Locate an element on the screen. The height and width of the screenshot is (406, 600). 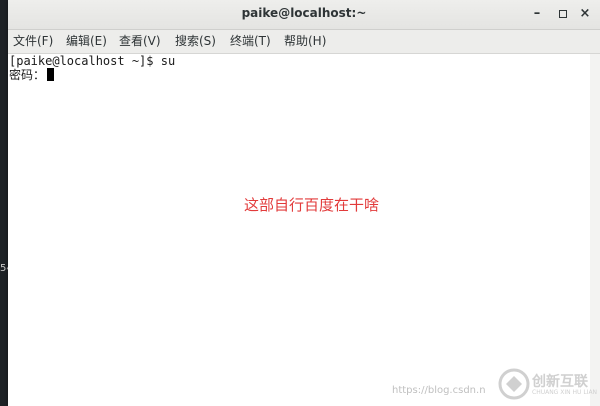
menubar: 文件(F) 编辑(E) 查看(V) 搜索(S) 终端(T) 帮助(H) is located at coordinates (304, 42).